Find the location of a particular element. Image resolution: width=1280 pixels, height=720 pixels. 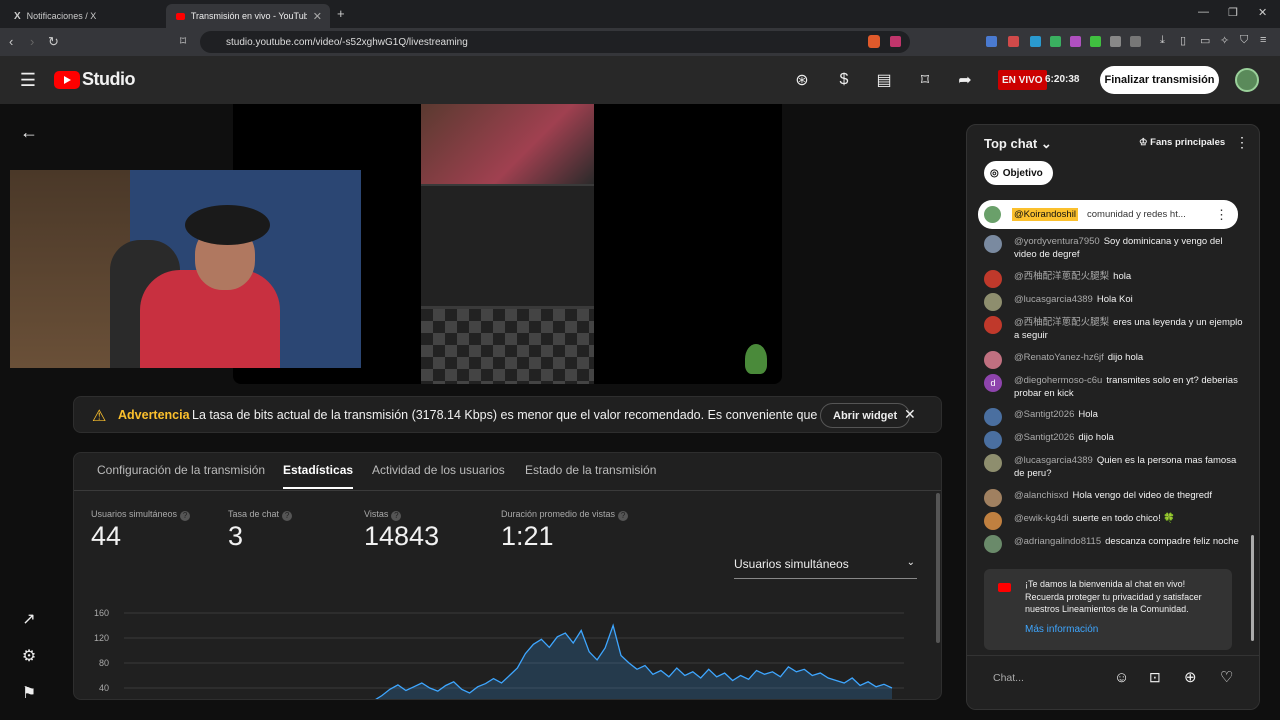

earnings-icon: $ is located at coordinates (844, 80).